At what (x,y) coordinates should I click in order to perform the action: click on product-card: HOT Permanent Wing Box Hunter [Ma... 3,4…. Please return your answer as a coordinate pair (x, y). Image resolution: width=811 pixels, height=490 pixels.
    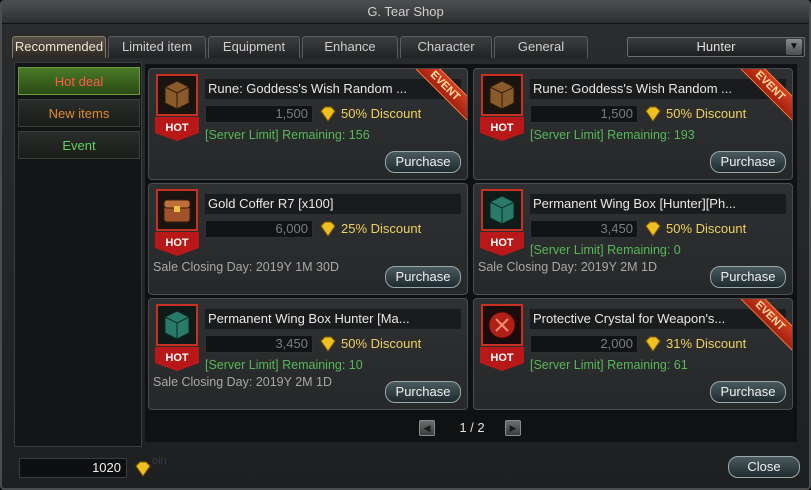
    Looking at the image, I should click on (308, 354).